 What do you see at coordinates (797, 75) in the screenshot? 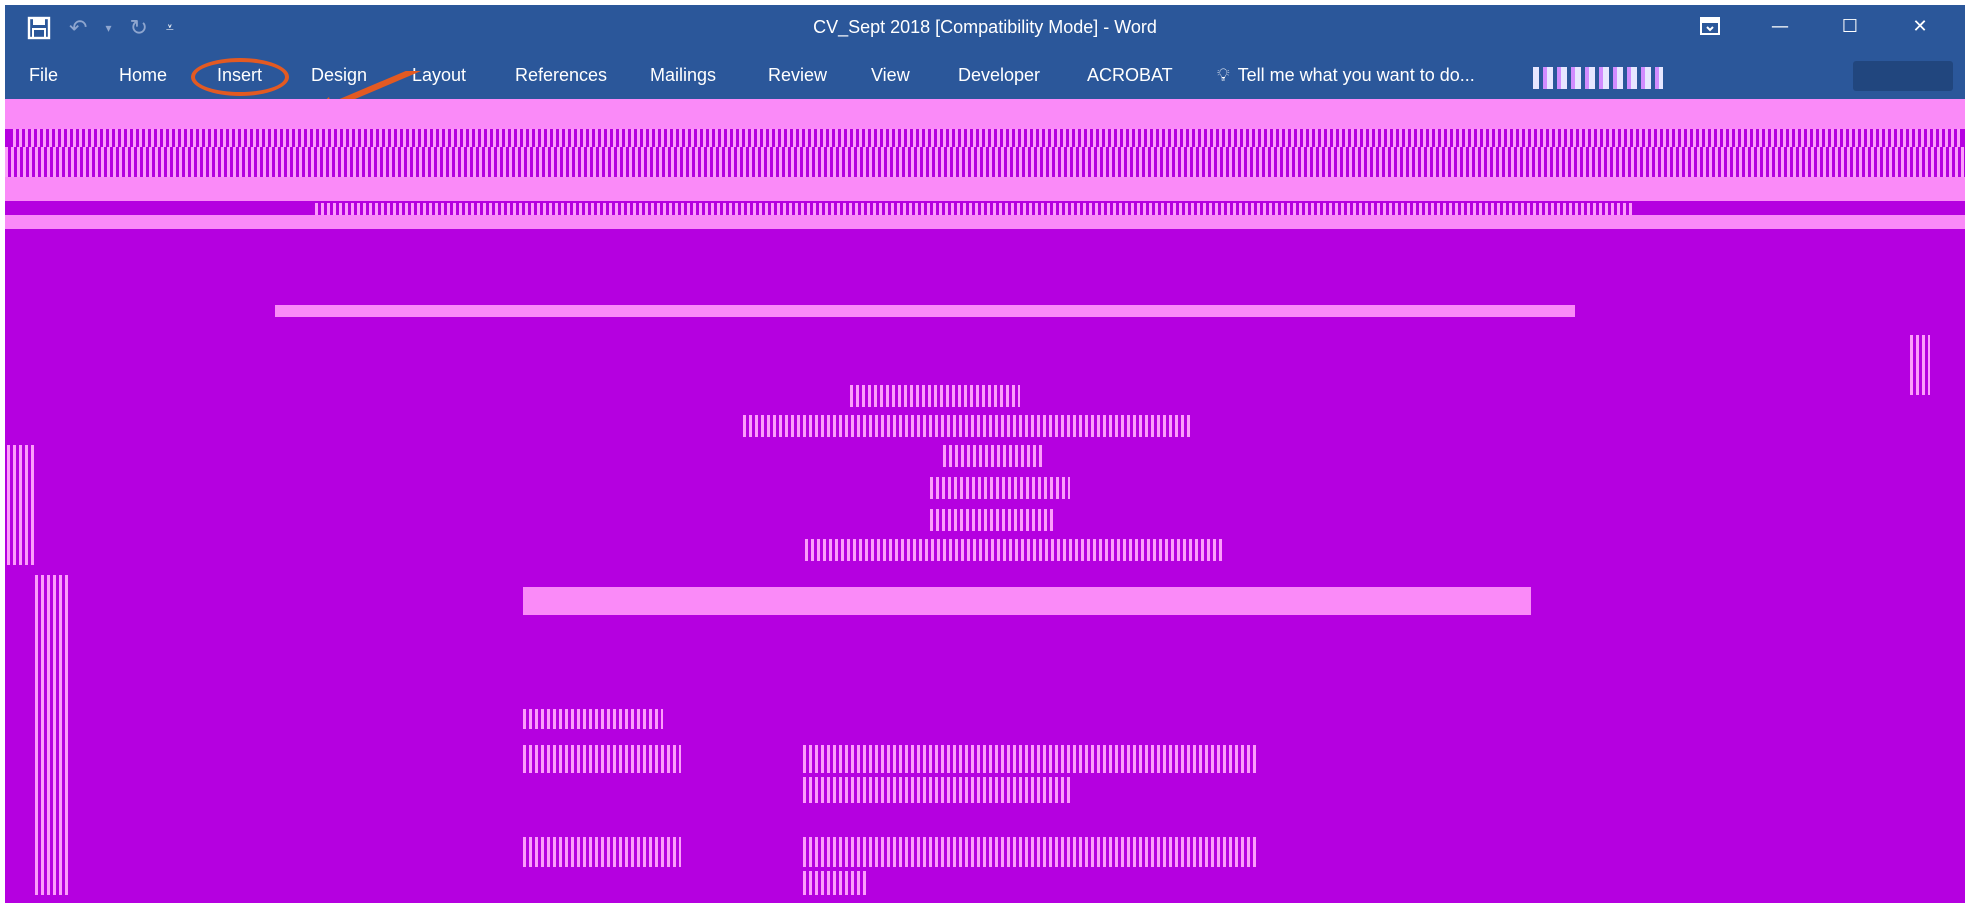
I see `tab-review: Review` at bounding box center [797, 75].